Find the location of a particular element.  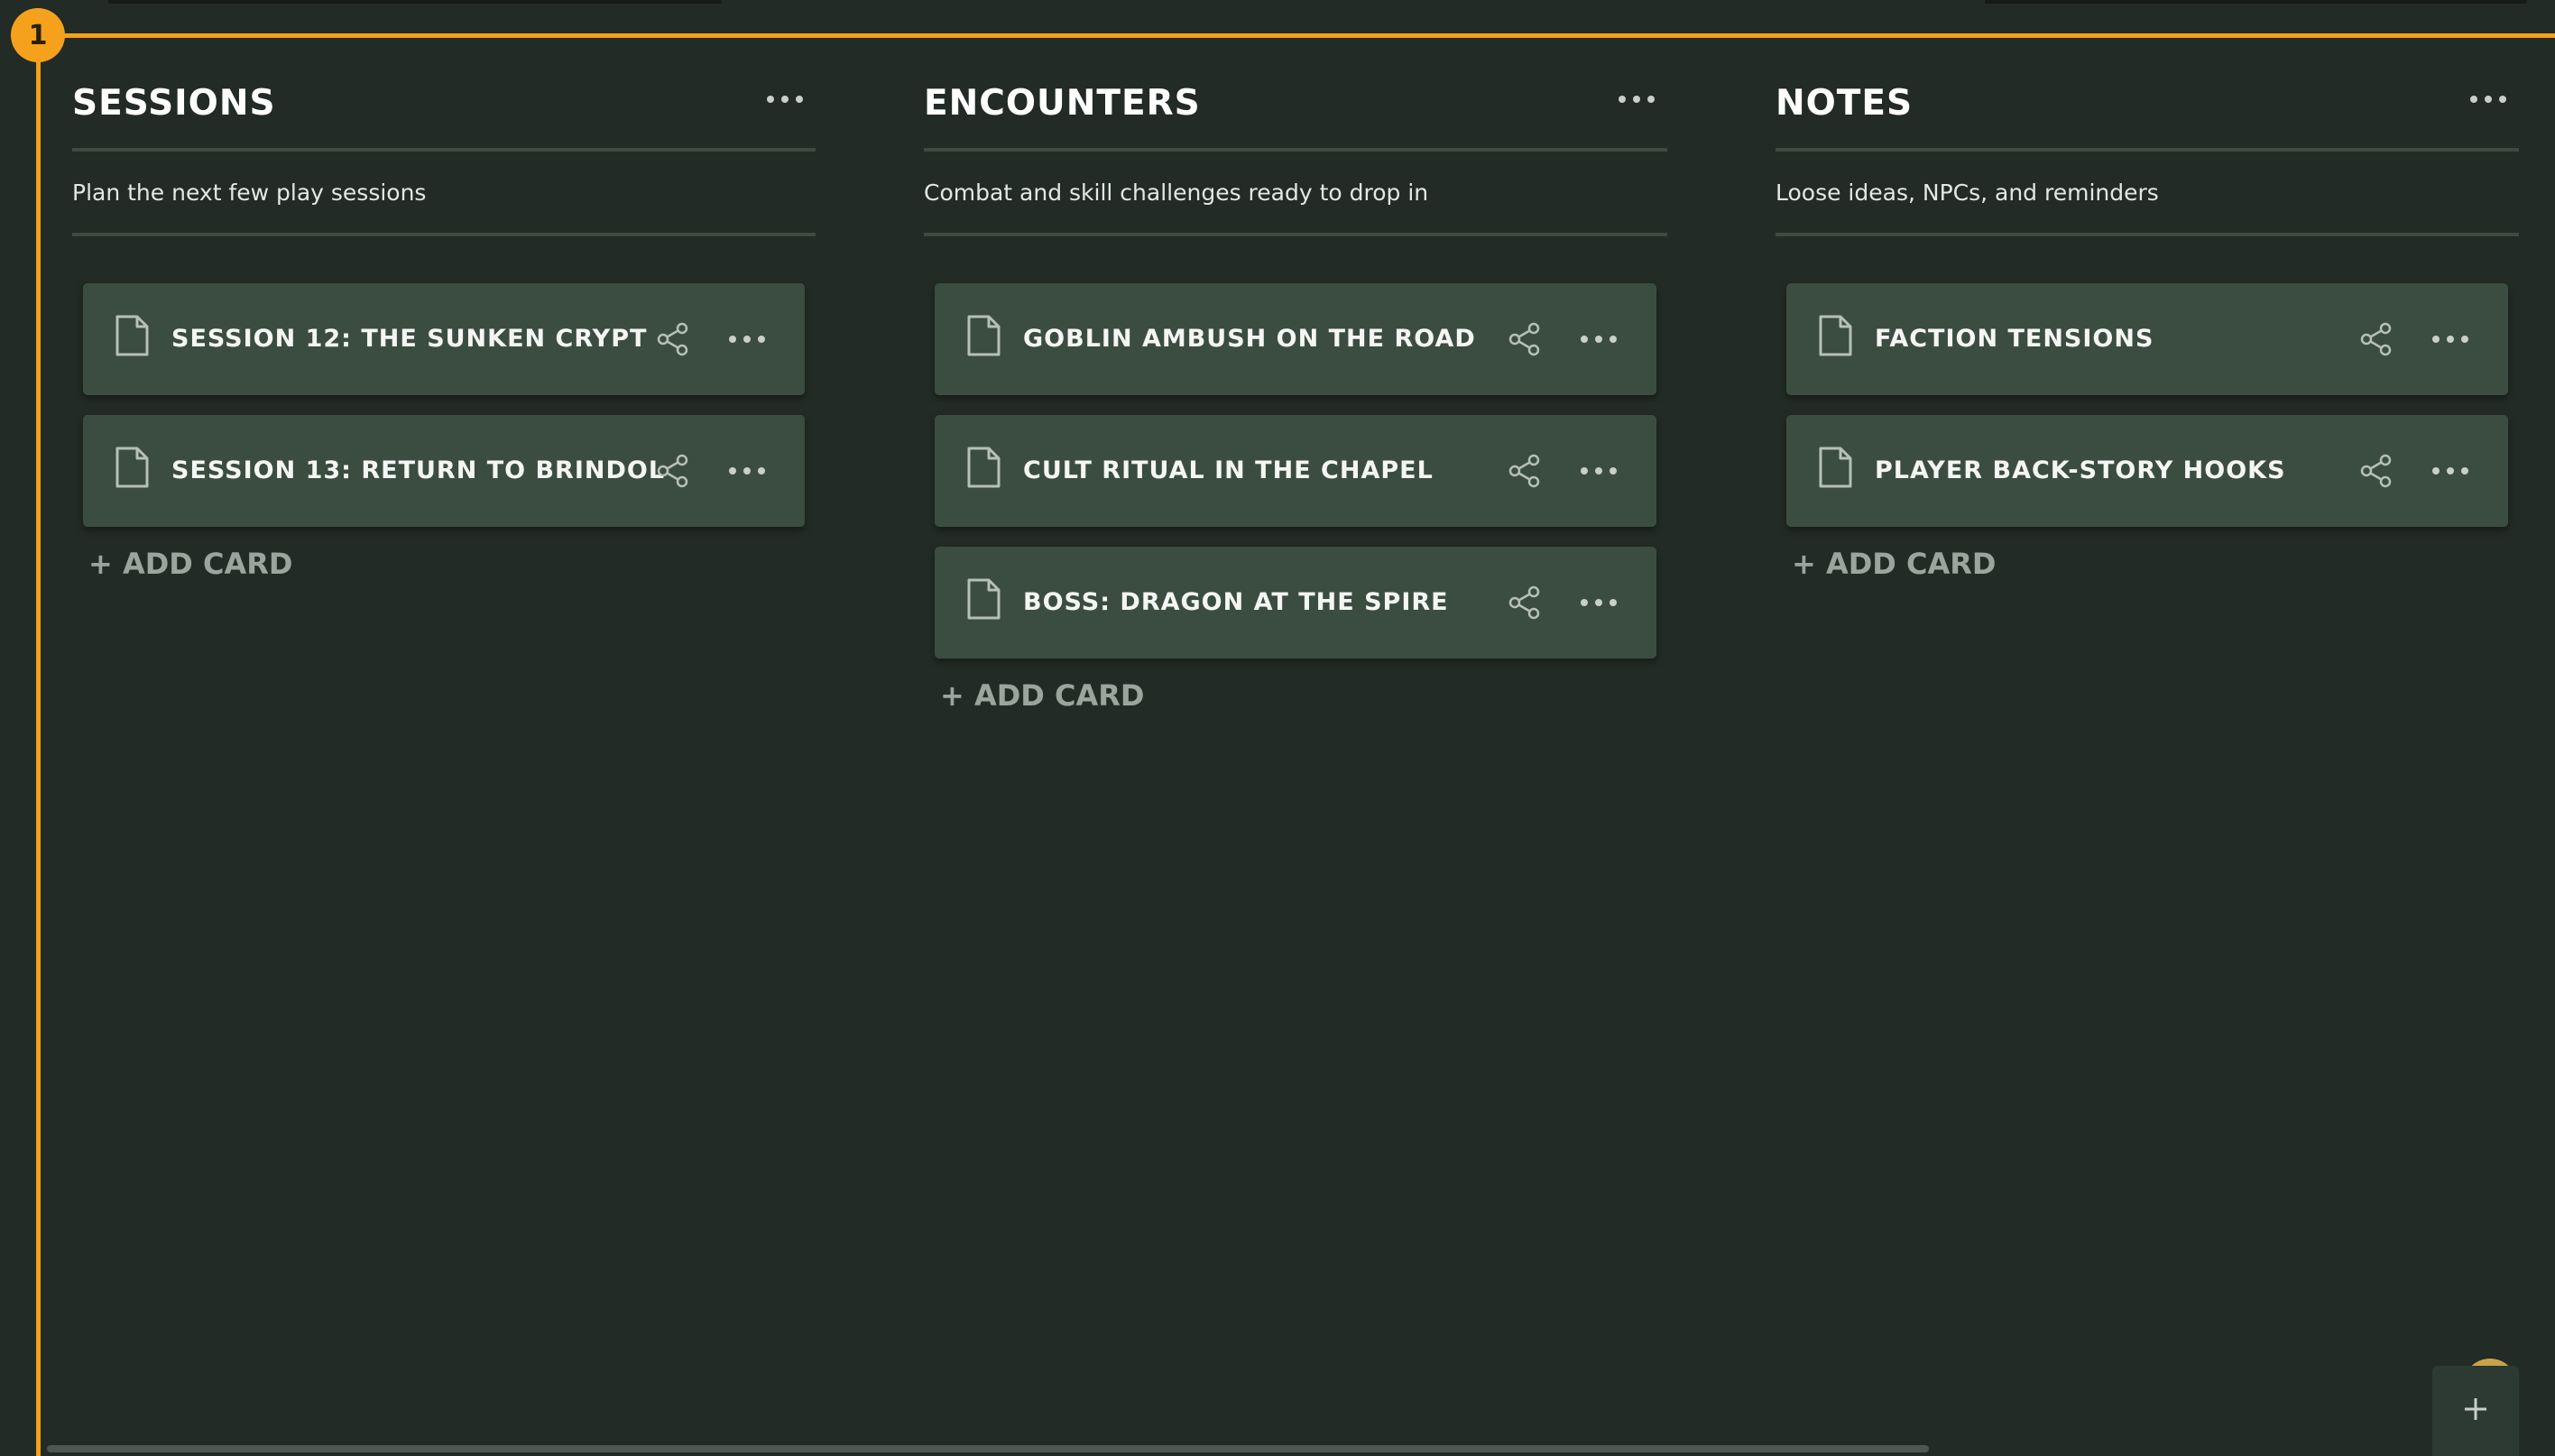

card: PLAYER BACK-STORY HOOKS is located at coordinates (2147, 471).